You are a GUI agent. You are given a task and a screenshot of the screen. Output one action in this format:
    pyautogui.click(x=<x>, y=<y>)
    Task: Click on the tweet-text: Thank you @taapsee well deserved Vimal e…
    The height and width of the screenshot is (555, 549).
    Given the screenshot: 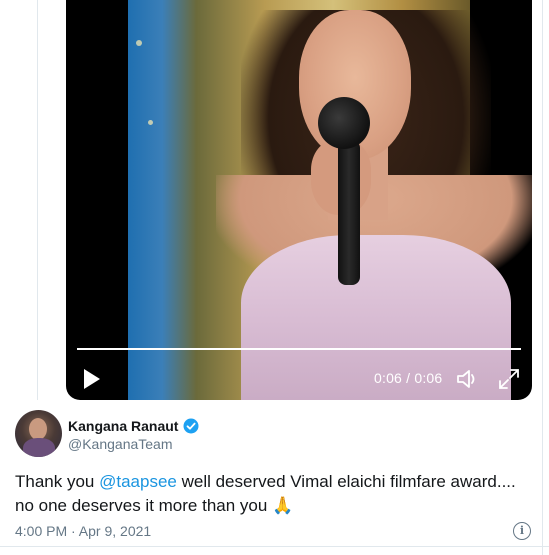 What is the action you would take?
    pyautogui.click(x=272, y=494)
    